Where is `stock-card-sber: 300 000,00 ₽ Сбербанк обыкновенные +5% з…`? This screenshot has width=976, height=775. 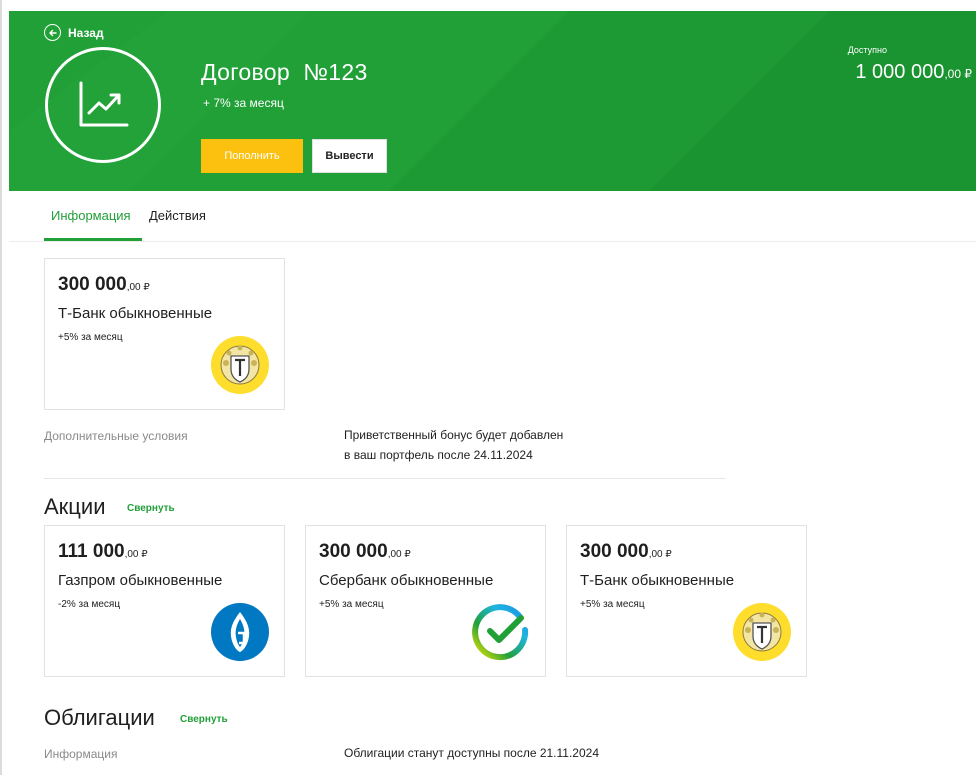
stock-card-sber: 300 000,00 ₽ Сбербанк обыкновенные +5% з… is located at coordinates (425, 601).